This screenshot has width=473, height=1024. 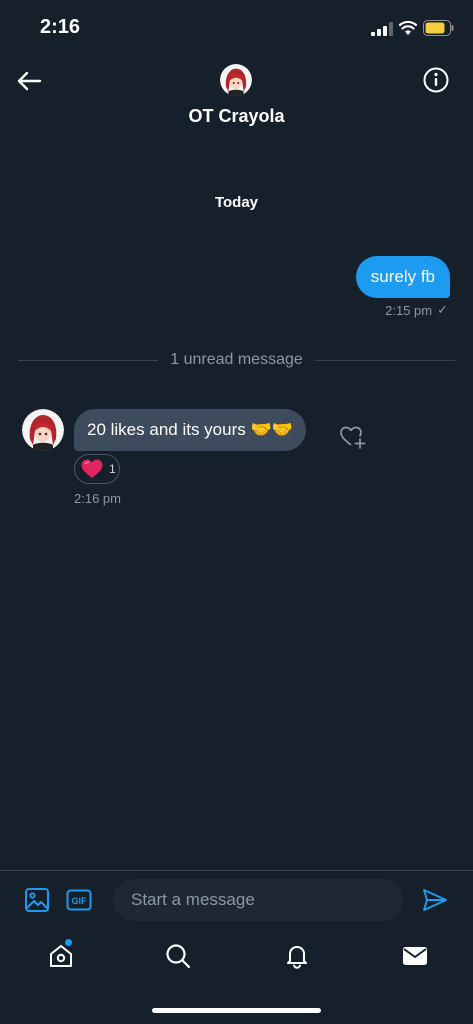 I want to click on signal-icon, so click(x=382, y=29).